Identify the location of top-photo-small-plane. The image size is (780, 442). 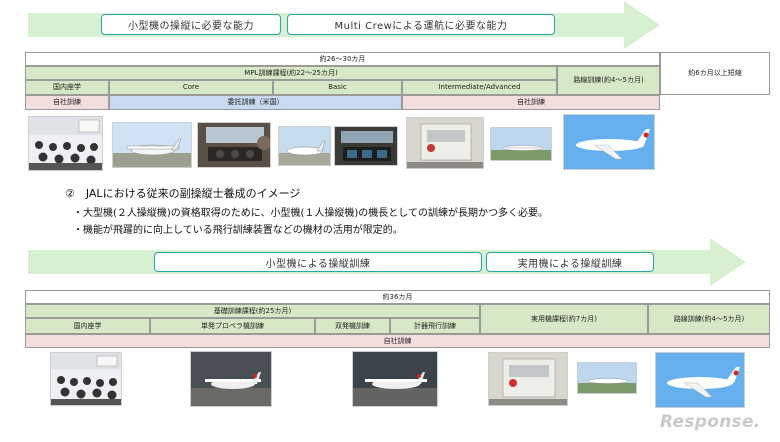
(152, 145).